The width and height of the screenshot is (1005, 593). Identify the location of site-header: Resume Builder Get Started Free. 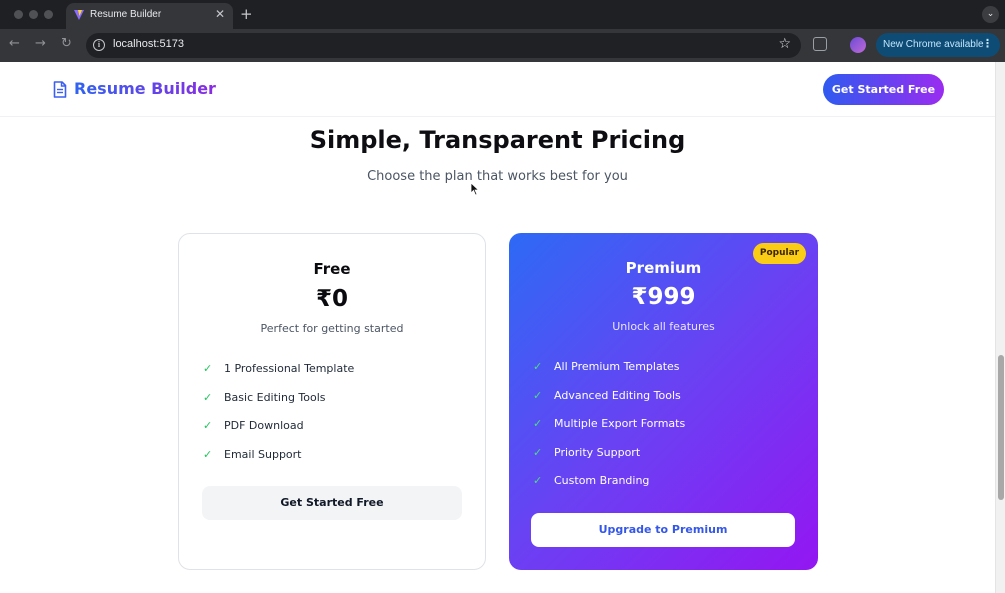
(497, 89).